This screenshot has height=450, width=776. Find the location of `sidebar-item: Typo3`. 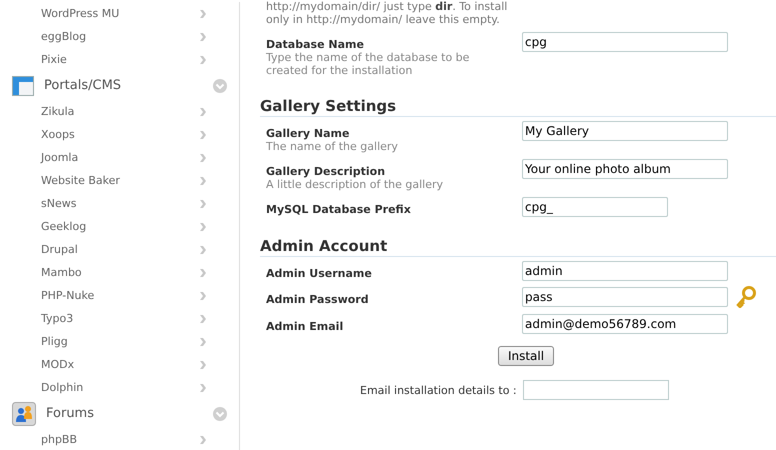

sidebar-item: Typo3 is located at coordinates (119, 318).